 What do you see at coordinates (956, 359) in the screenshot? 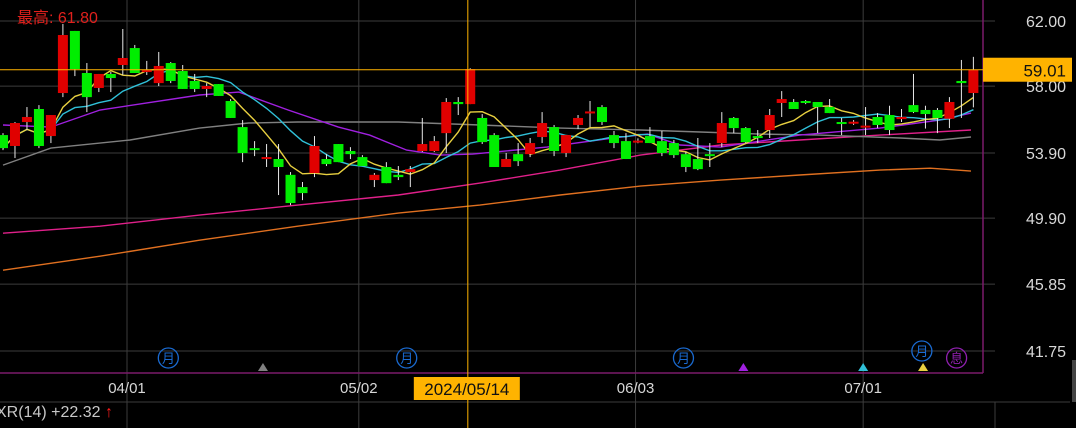
I see `event-marker-glyph: 息` at bounding box center [956, 359].